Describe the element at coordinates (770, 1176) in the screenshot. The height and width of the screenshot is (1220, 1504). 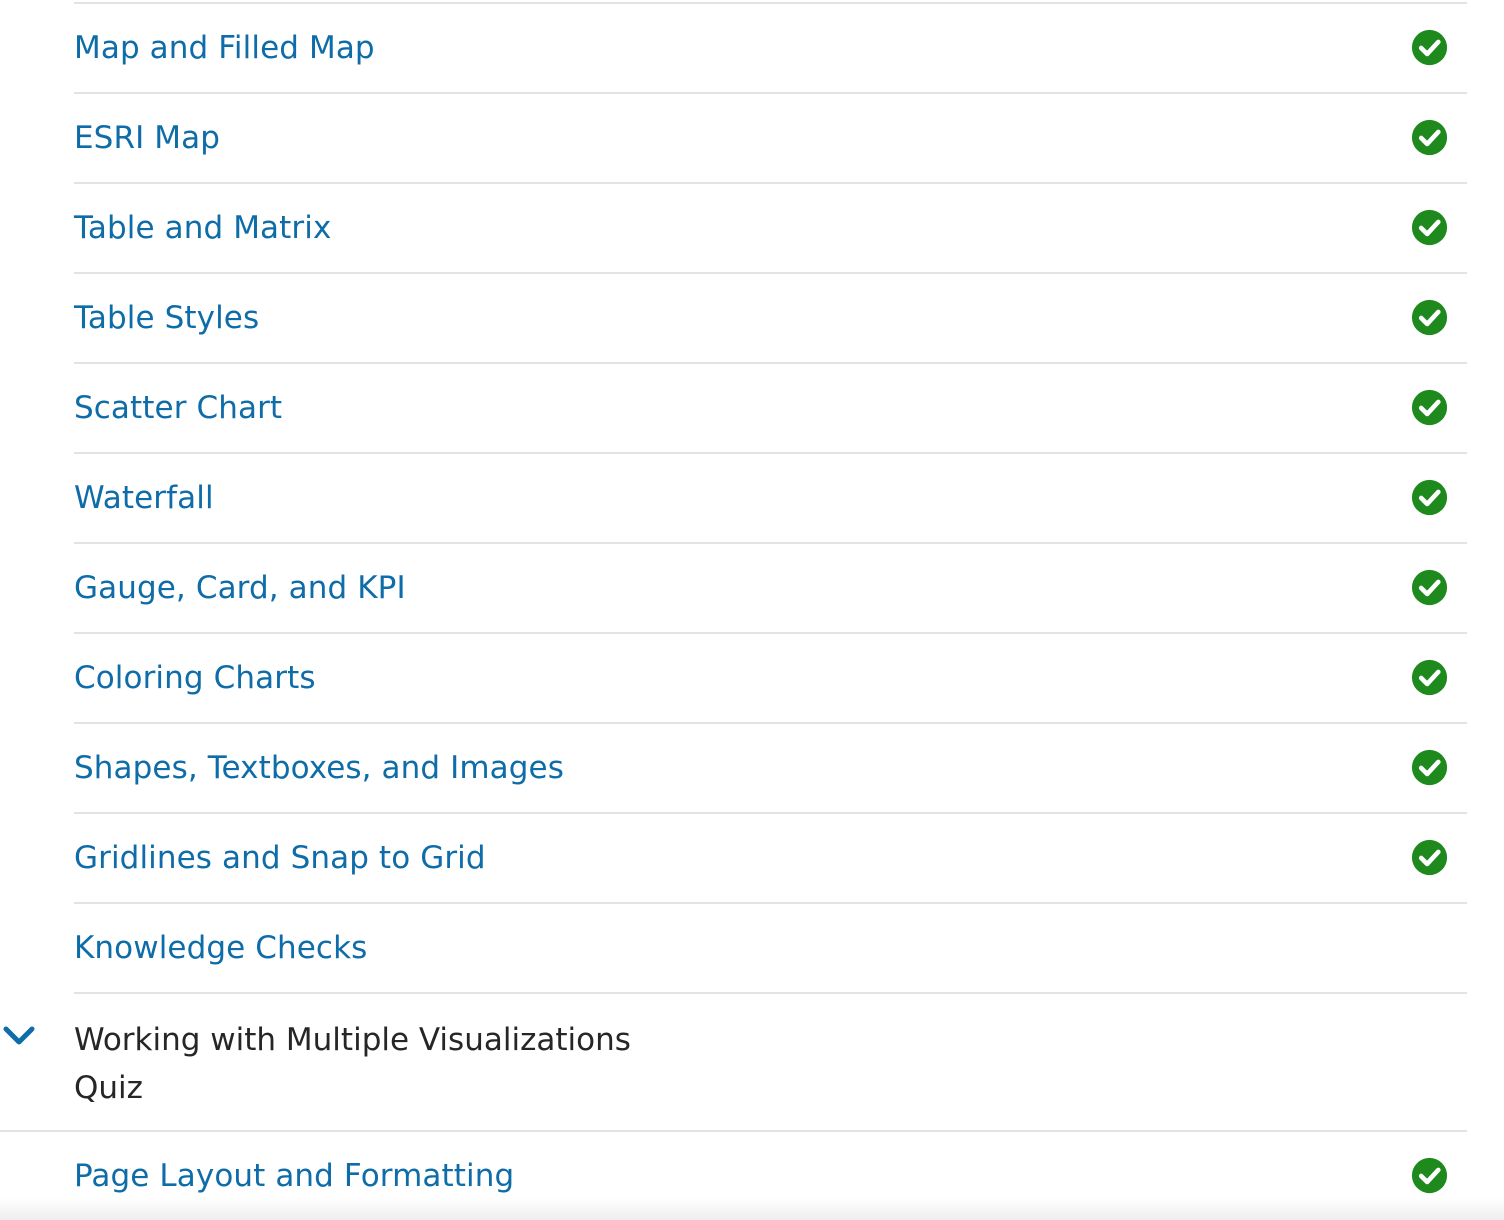
I see `lesson-item: Page Layout and Formatting` at that location.